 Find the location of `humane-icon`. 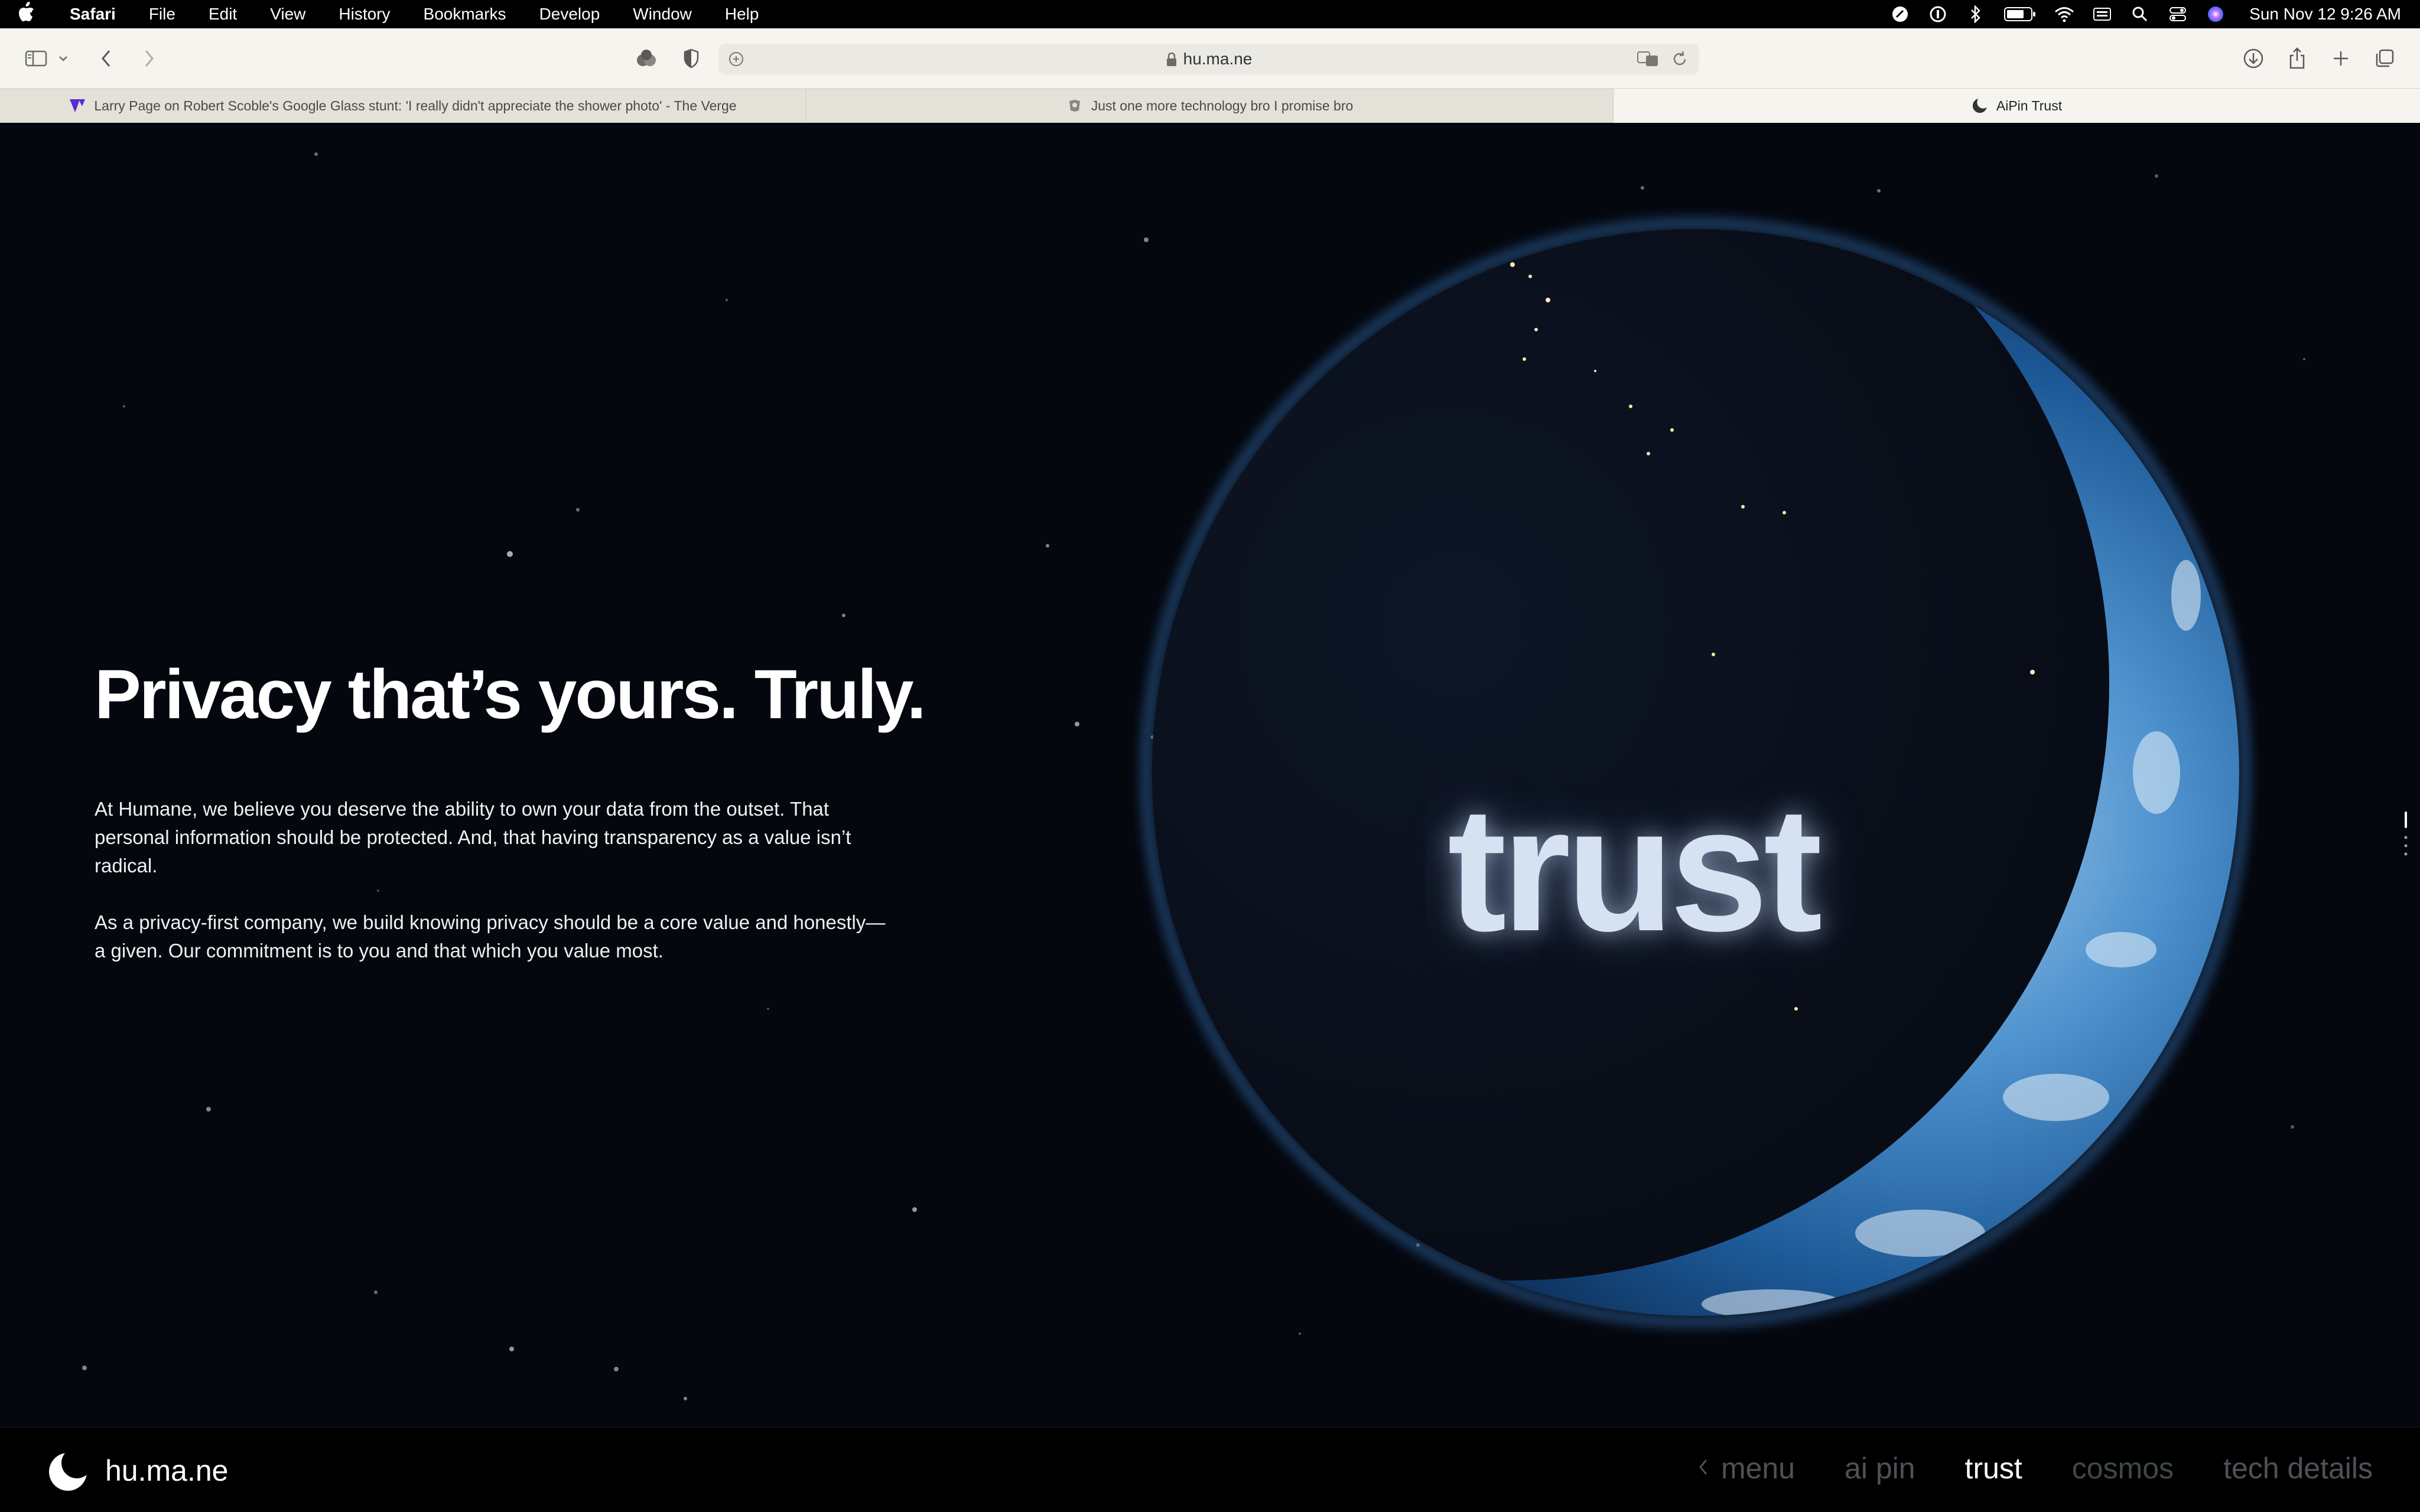

humane-icon is located at coordinates (1980, 105).